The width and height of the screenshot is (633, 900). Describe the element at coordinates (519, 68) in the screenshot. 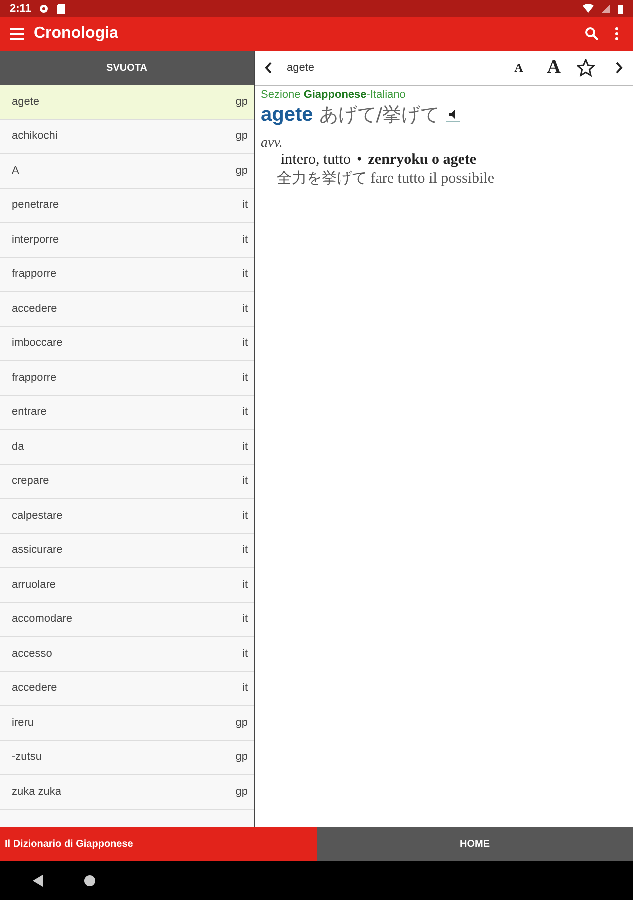

I see `font-smaller-button: A` at that location.